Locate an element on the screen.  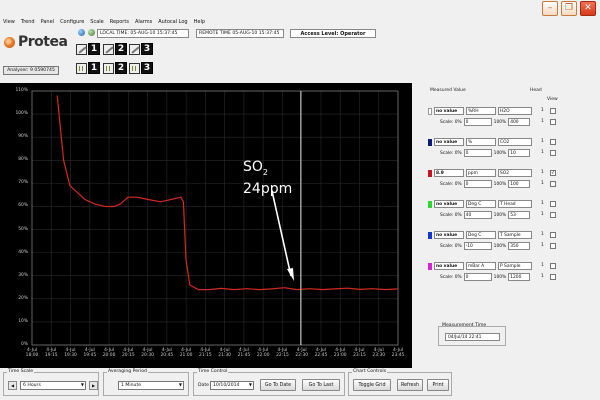
channel-value-row: no value Deg CT Sample is located at coordinates (480, 235).